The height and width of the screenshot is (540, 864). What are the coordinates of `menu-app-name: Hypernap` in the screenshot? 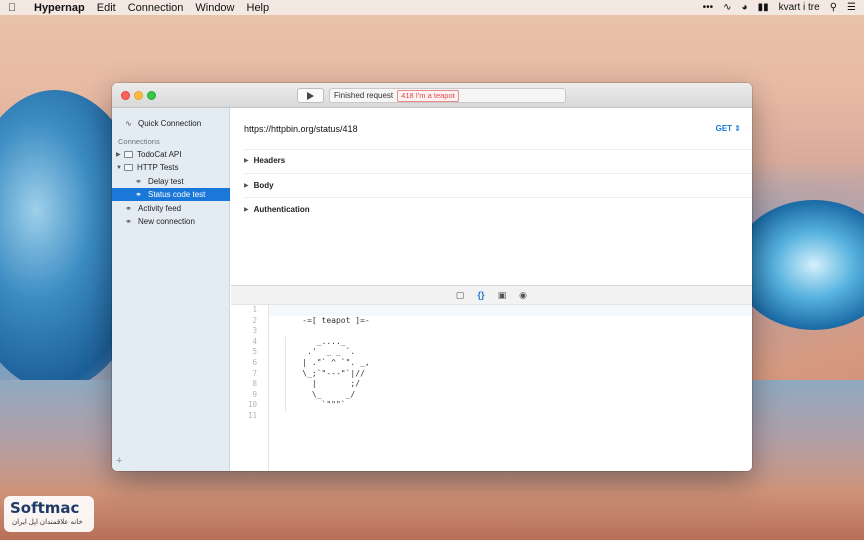 It's located at (59, 8).